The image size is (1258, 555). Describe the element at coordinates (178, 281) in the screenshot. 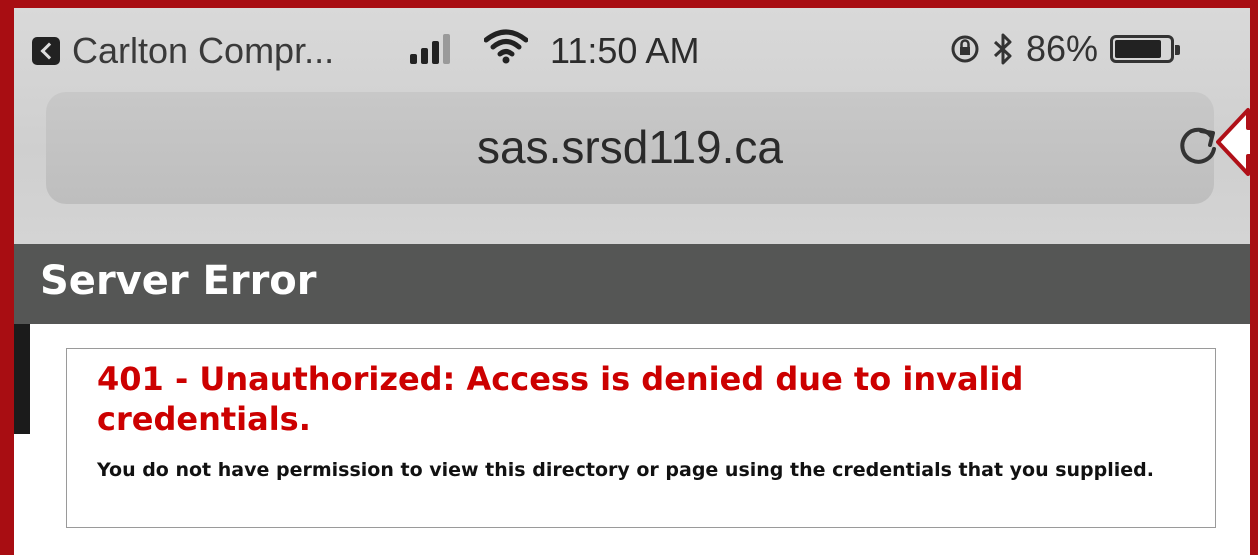

I see `page-title: Server Error` at that location.